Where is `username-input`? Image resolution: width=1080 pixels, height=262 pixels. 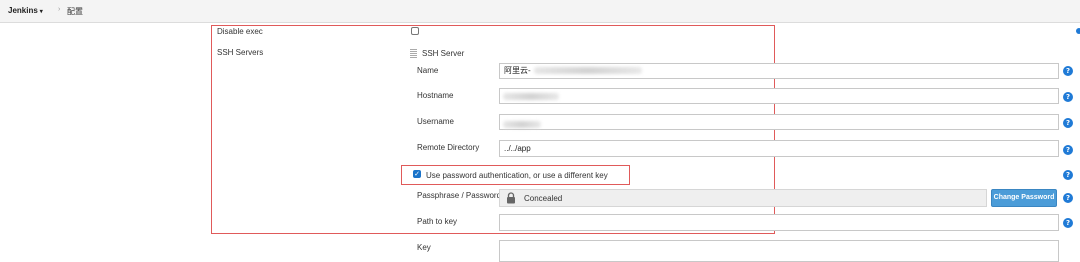
username-input is located at coordinates (779, 122).